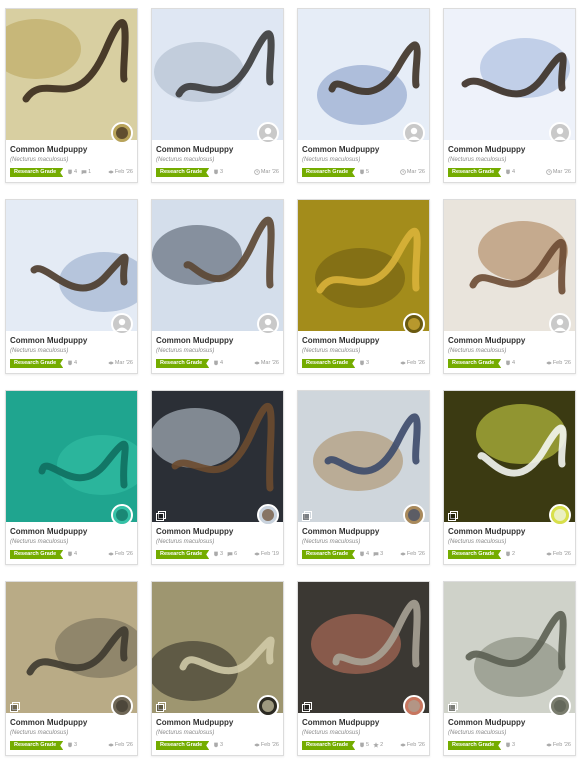 This screenshot has width=579, height=762. What do you see at coordinates (378, 744) in the screenshot?
I see `faves-count: 2` at bounding box center [378, 744].